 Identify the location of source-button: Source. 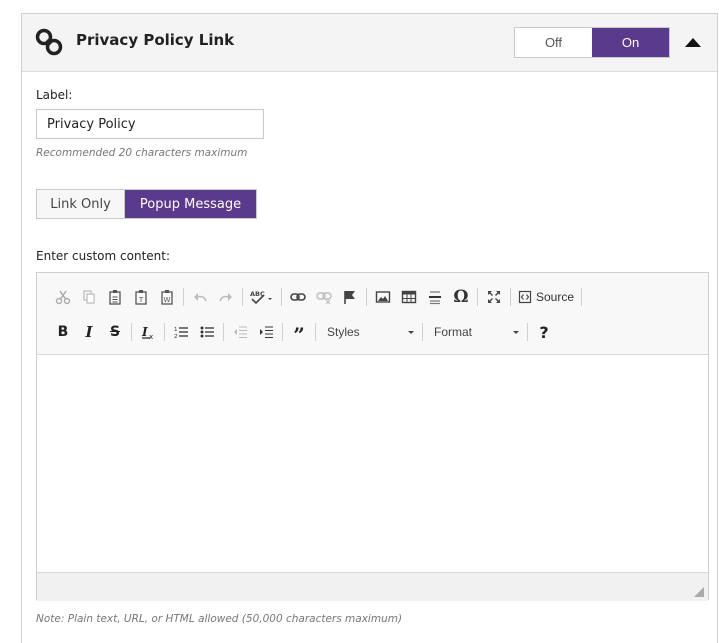
(546, 297).